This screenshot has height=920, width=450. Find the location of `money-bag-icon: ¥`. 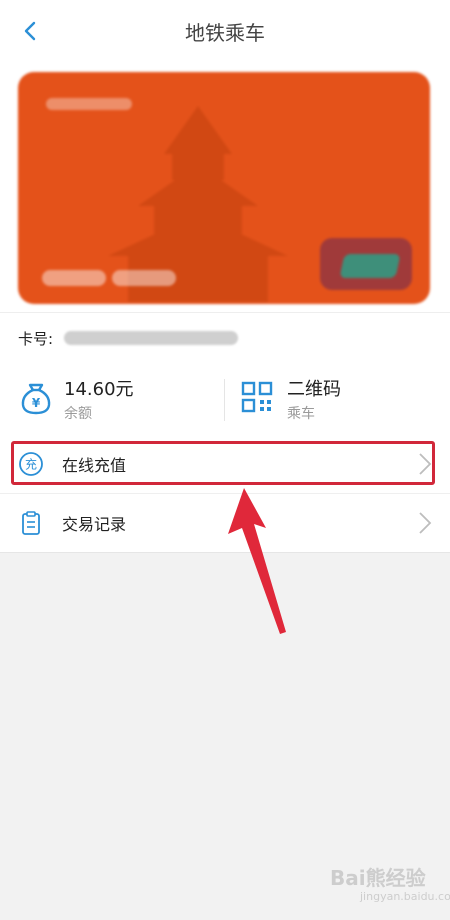

money-bag-icon: ¥ is located at coordinates (36, 399).